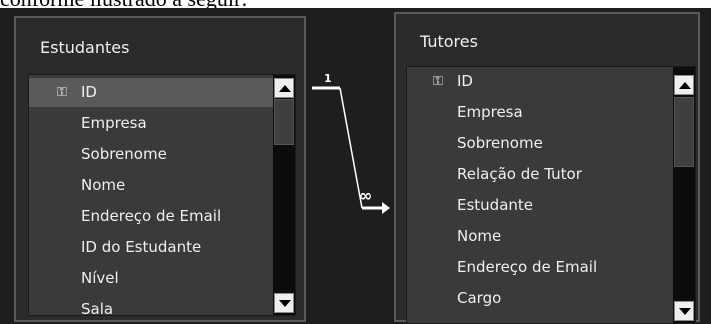 This screenshot has width=711, height=324. Describe the element at coordinates (386, 208) in the screenshot. I see `arrow-head-icon` at that location.